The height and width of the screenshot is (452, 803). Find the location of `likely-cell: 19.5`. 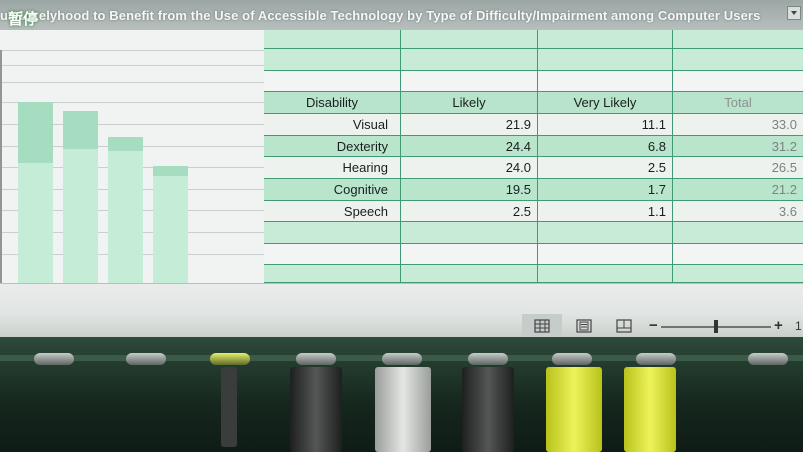

likely-cell: 19.5 is located at coordinates (469, 190).